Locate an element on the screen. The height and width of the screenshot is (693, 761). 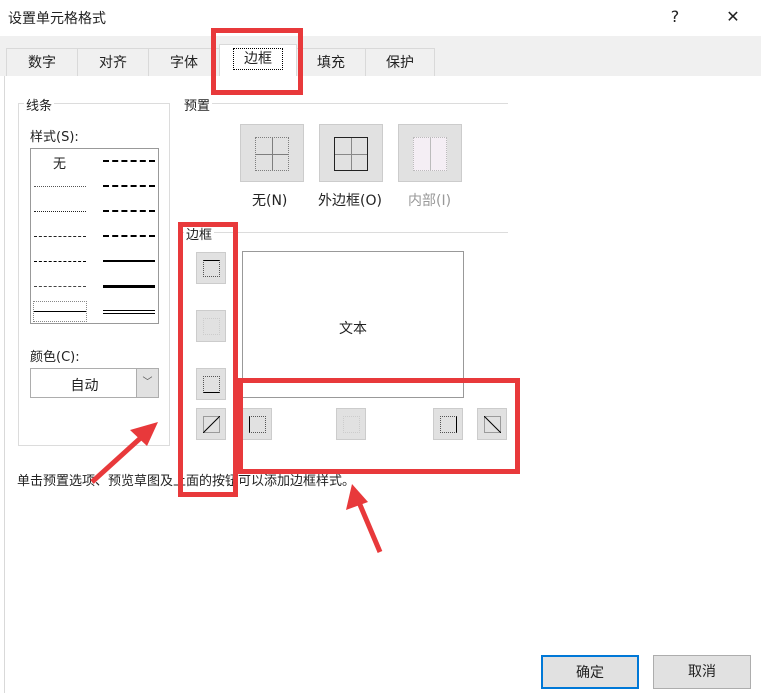
arrow-bottom-head is located at coordinates (357, 497).